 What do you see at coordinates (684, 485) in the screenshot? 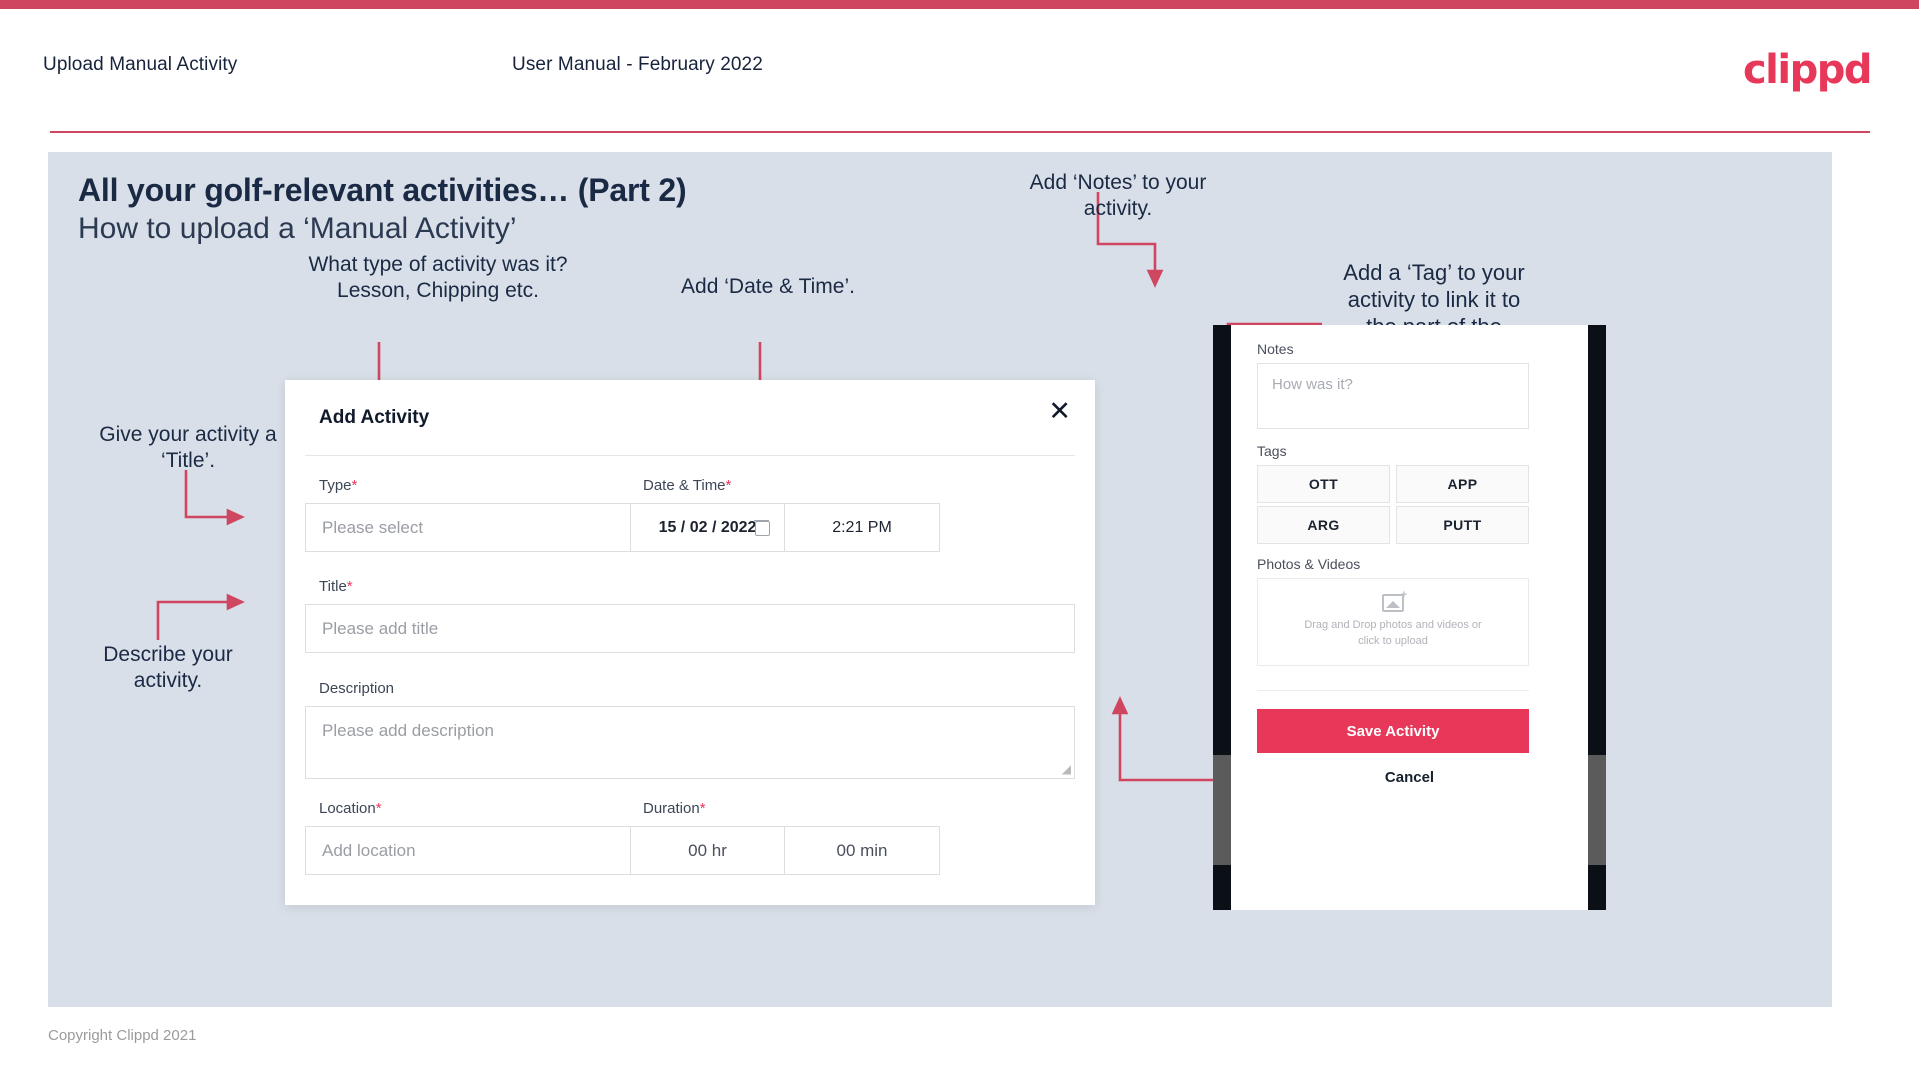
I see `datetime-label-text: Date & Time` at bounding box center [684, 485].